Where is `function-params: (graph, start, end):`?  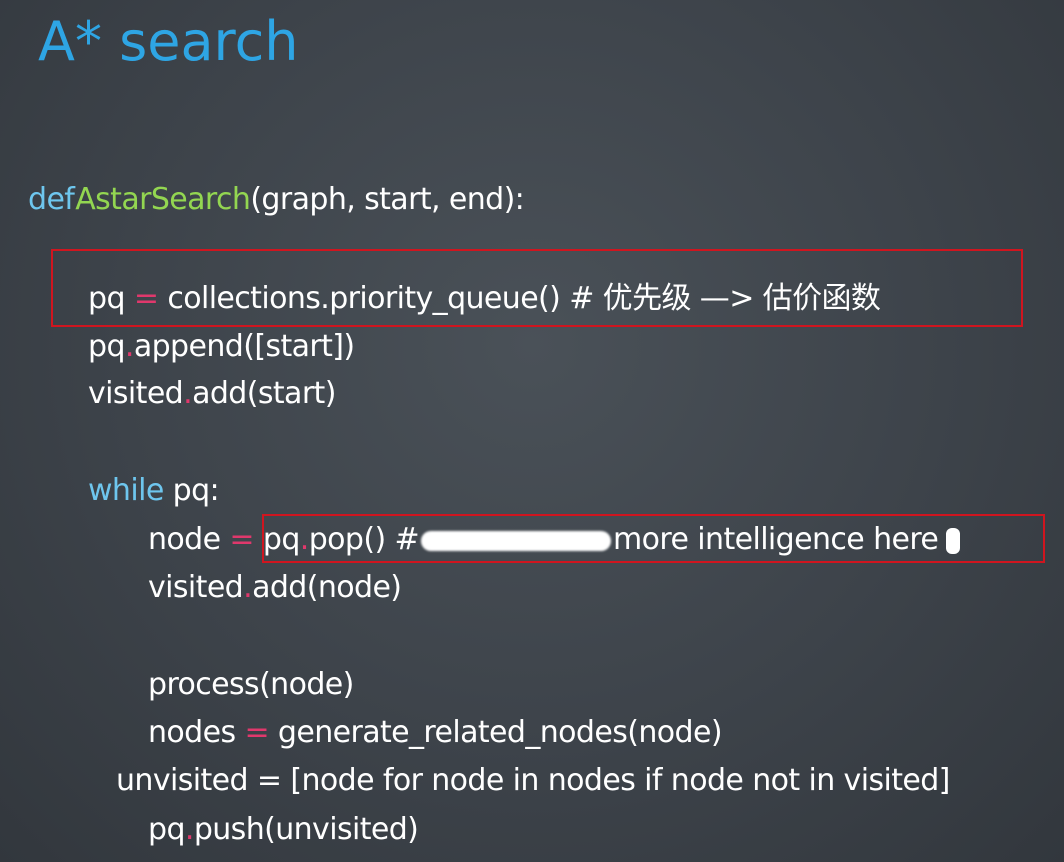 function-params: (graph, start, end): is located at coordinates (387, 199).